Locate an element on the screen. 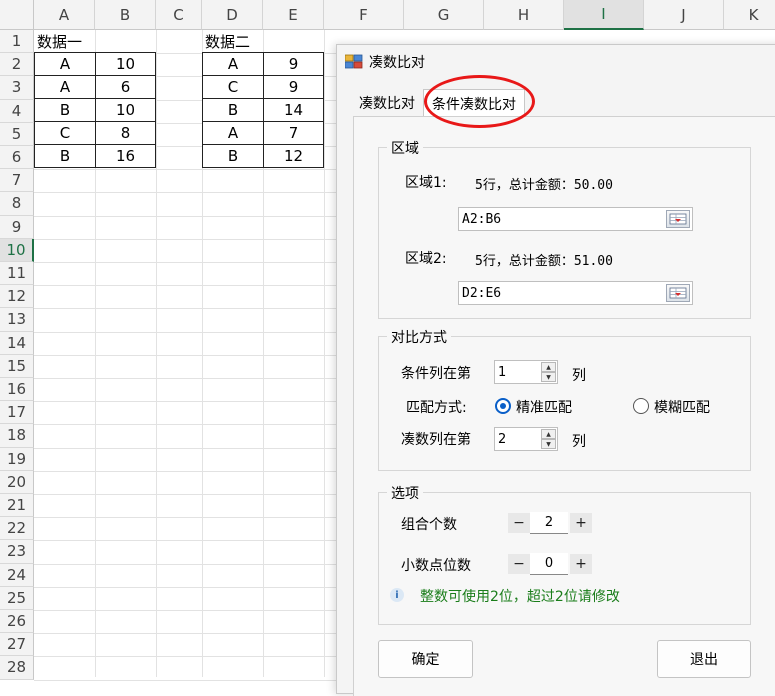  region1-input: A2:B6 is located at coordinates (575, 219).